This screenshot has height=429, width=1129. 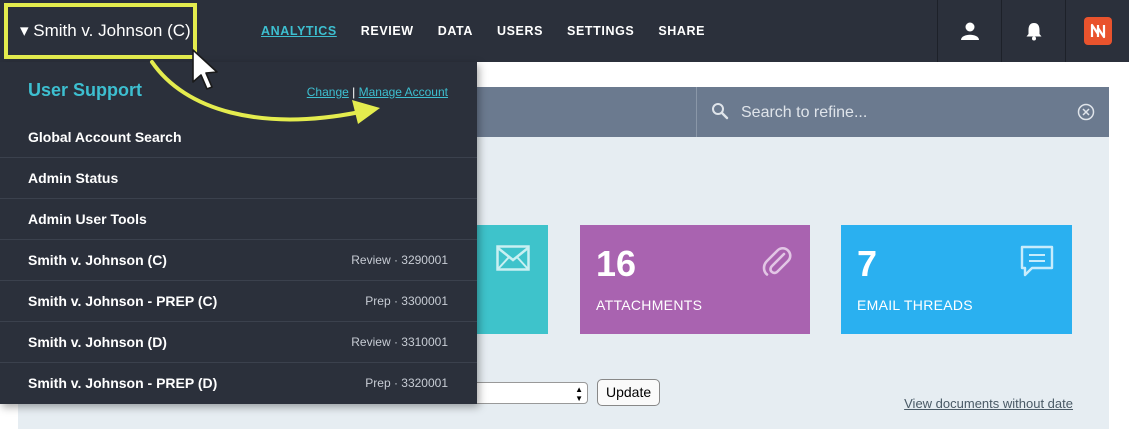 I want to click on dropdown-item-case: Smith v. Johnson (C) Review · 3290001, so click(x=238, y=260).